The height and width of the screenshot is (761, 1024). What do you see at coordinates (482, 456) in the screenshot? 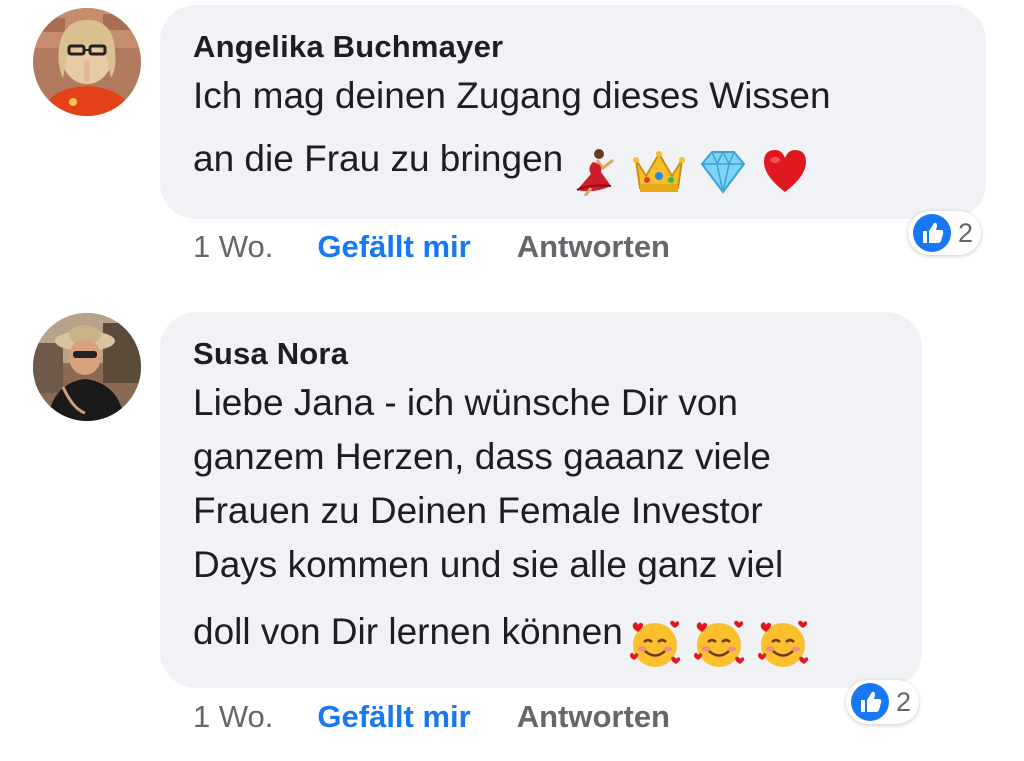
I see `comment-text-line: ganzem Herzen, dass gaaanz viele` at bounding box center [482, 456].